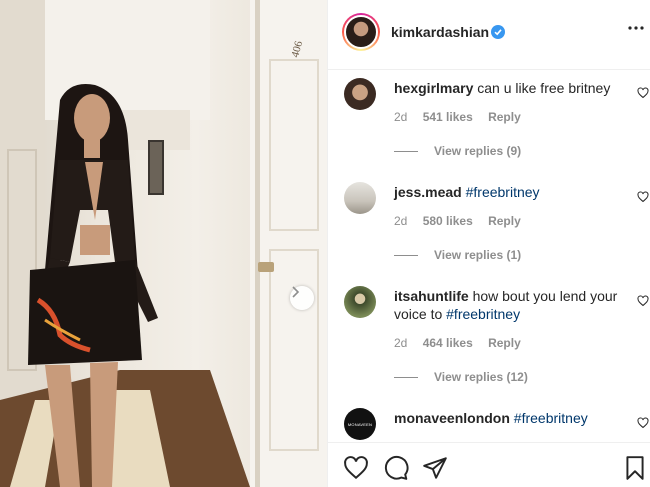 Image resolution: width=650 pixels, height=487 pixels. Describe the element at coordinates (428, 192) in the screenshot. I see `commenter-username: jess.mead` at that location.